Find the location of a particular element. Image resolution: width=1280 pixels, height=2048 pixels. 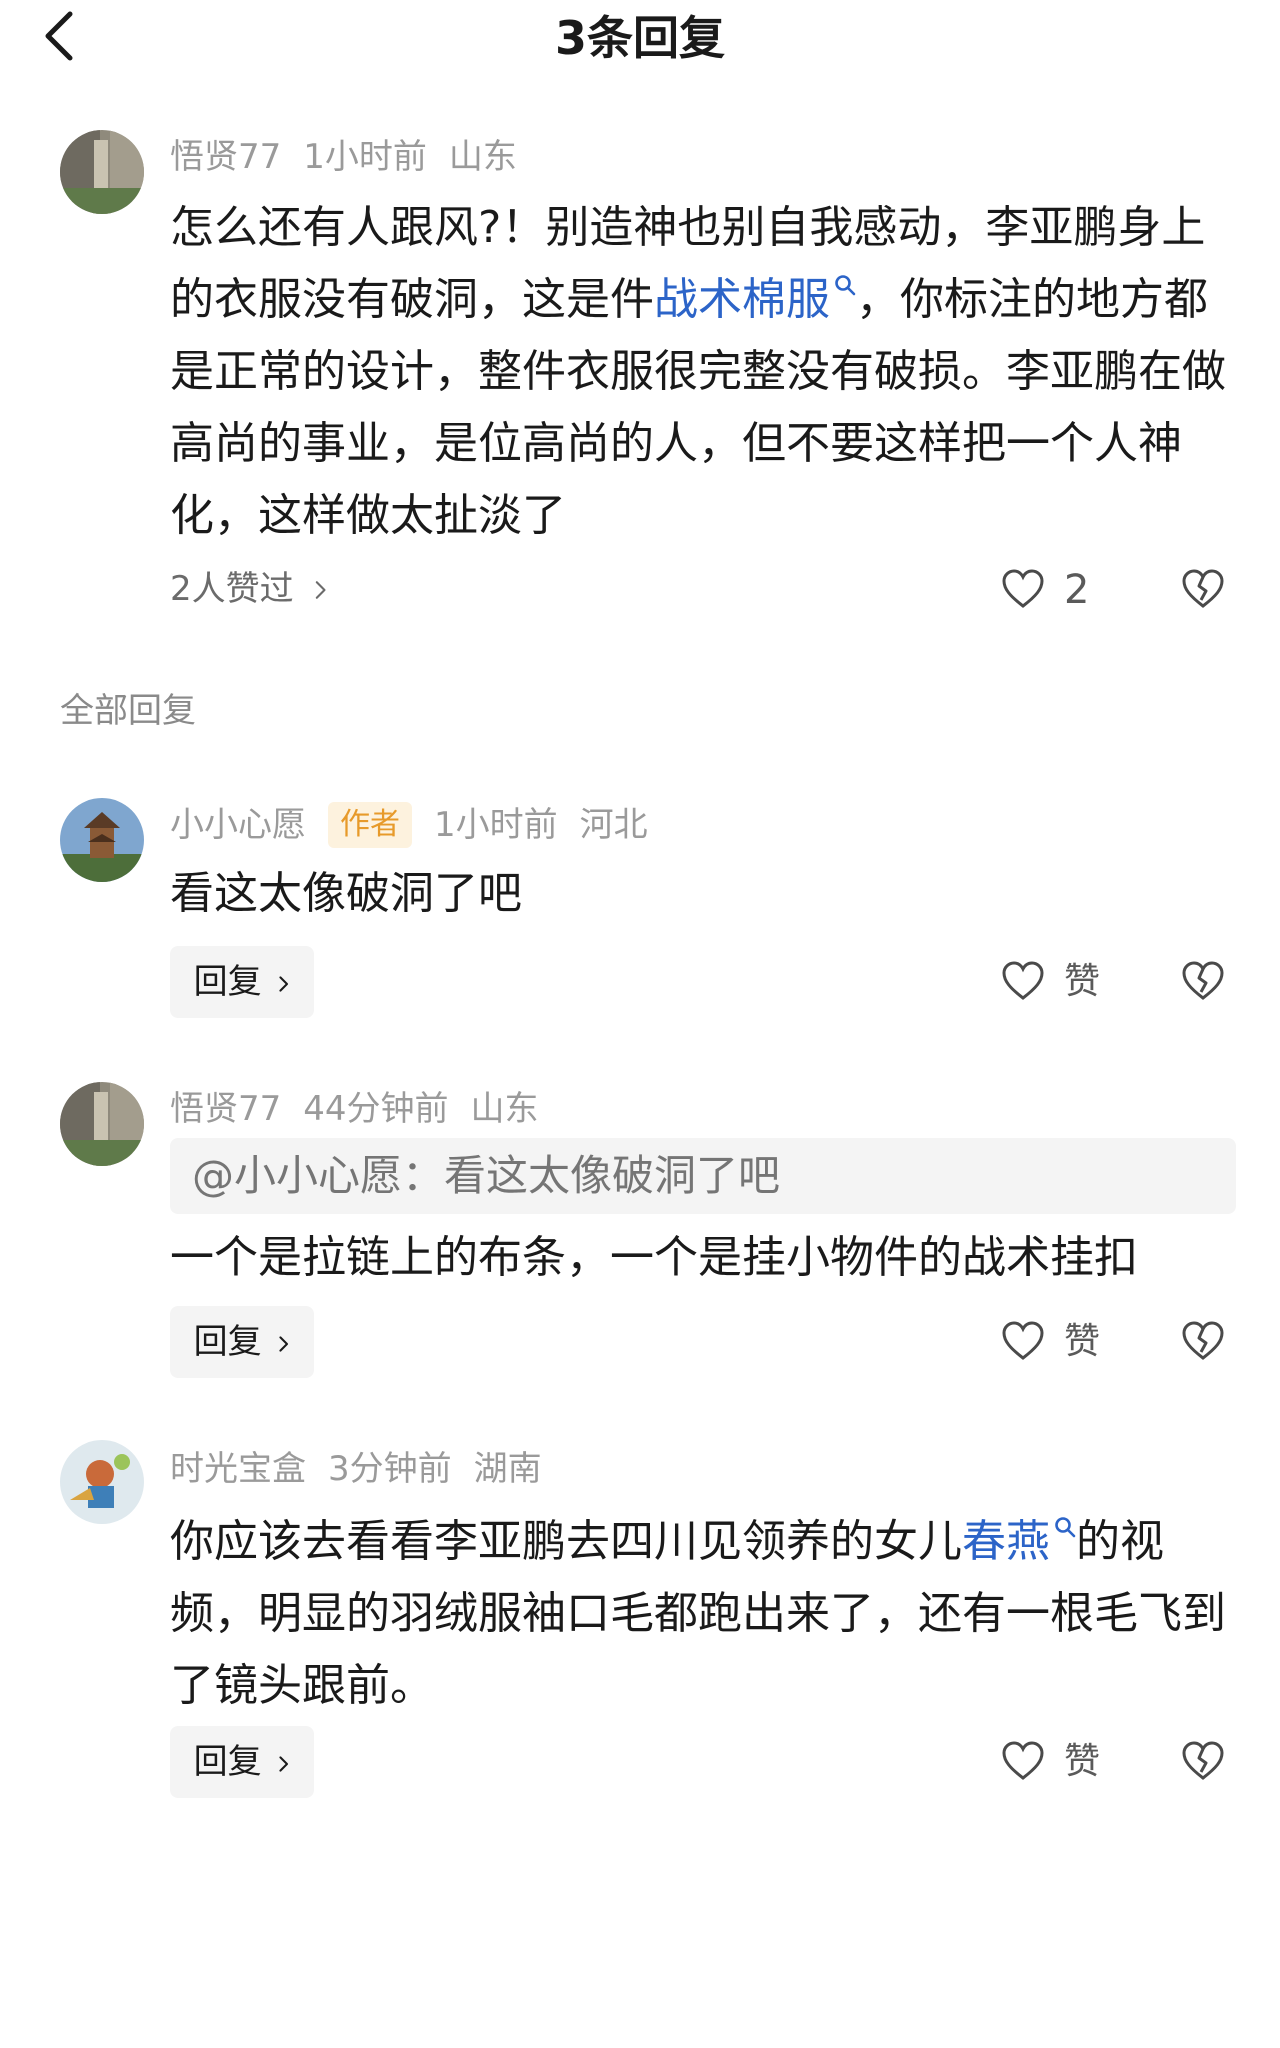

search-link: 战术棉服 is located at coordinates (755, 299).